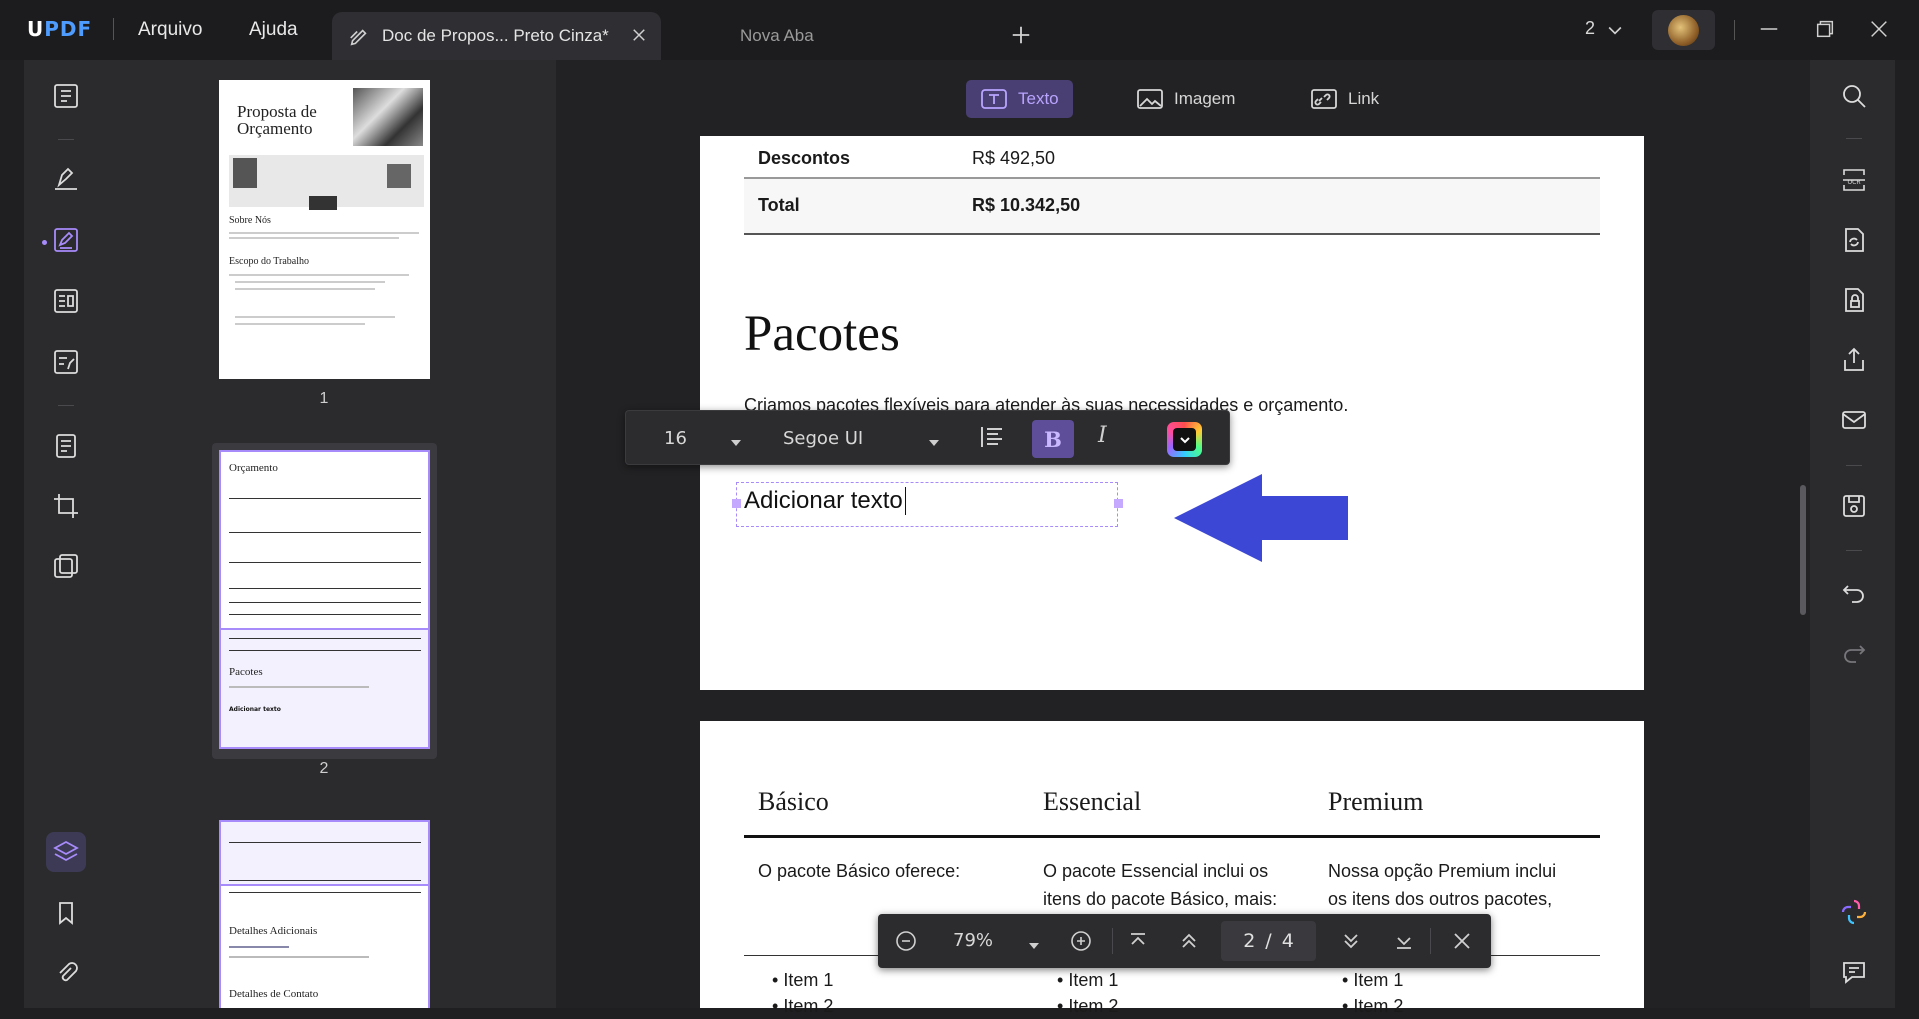  I want to click on font-family-value: Segoe UI, so click(823, 438).